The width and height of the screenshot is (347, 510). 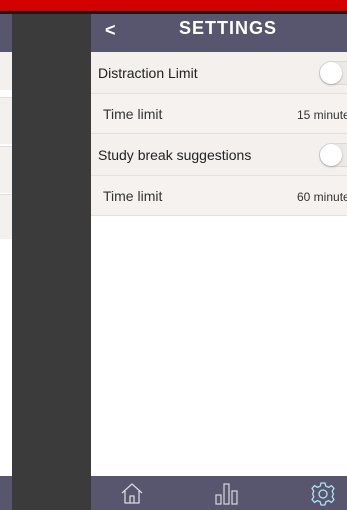 I want to click on setting-row-time-limit: Time limit 60 minutes, so click(x=219, y=196).